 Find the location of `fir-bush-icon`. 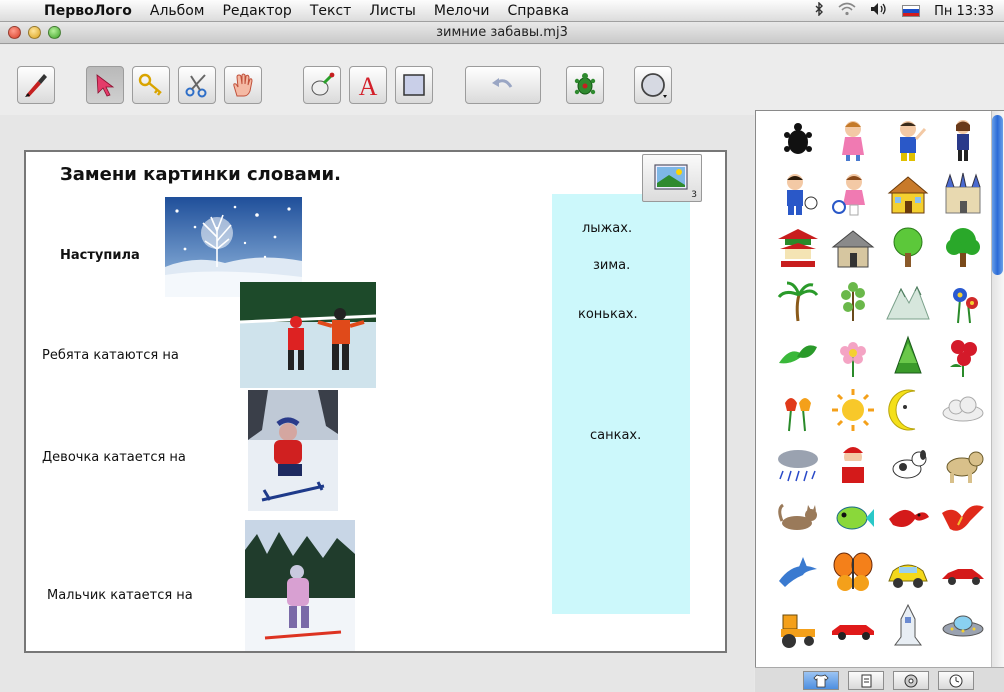

fir-bush-icon is located at coordinates (907, 354).